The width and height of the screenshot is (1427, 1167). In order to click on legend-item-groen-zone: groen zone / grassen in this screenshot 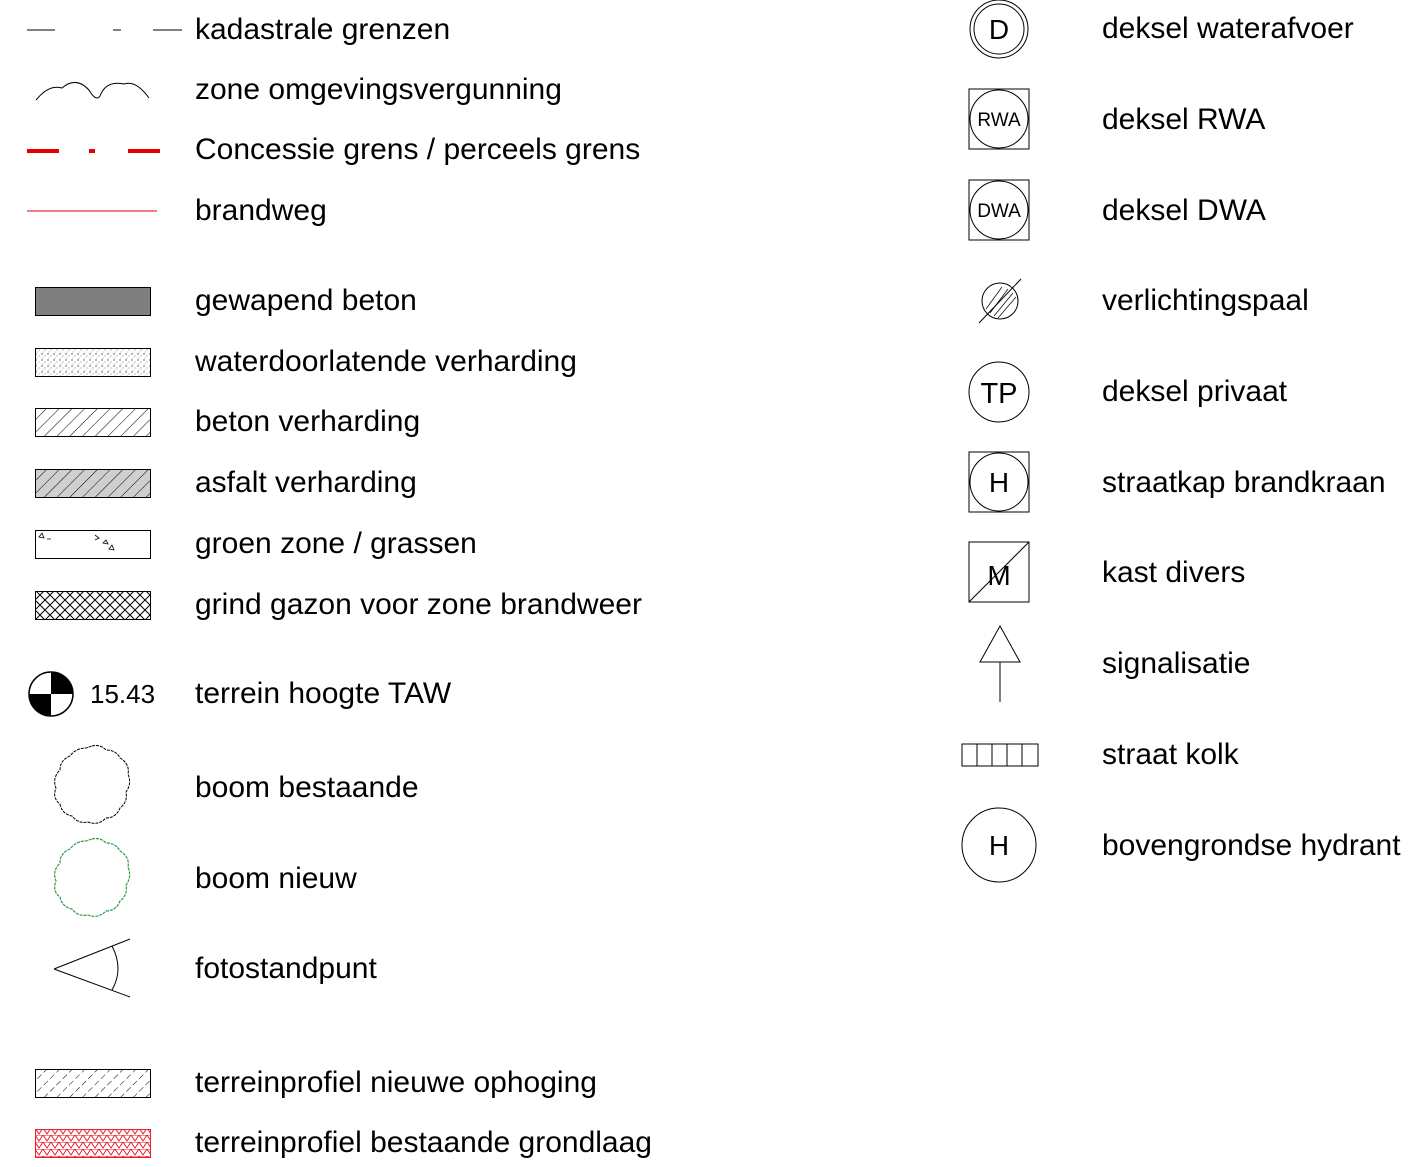, I will do `click(350, 544)`.